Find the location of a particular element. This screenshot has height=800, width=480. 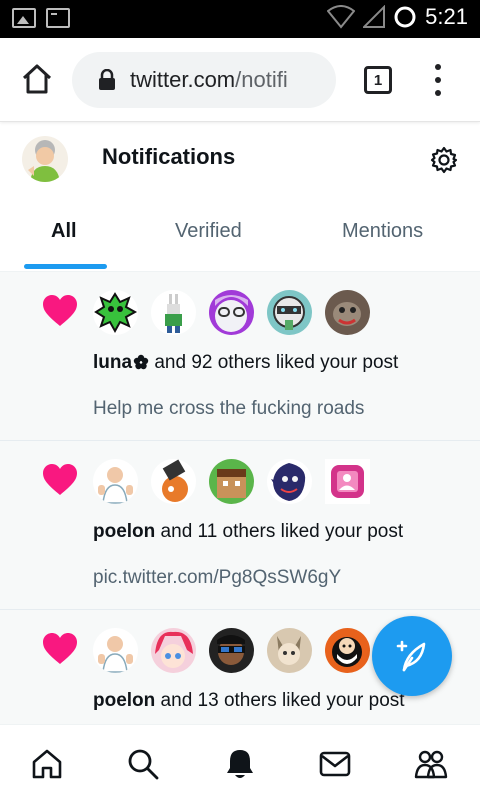

tab-verified: Verified is located at coordinates (208, 231).